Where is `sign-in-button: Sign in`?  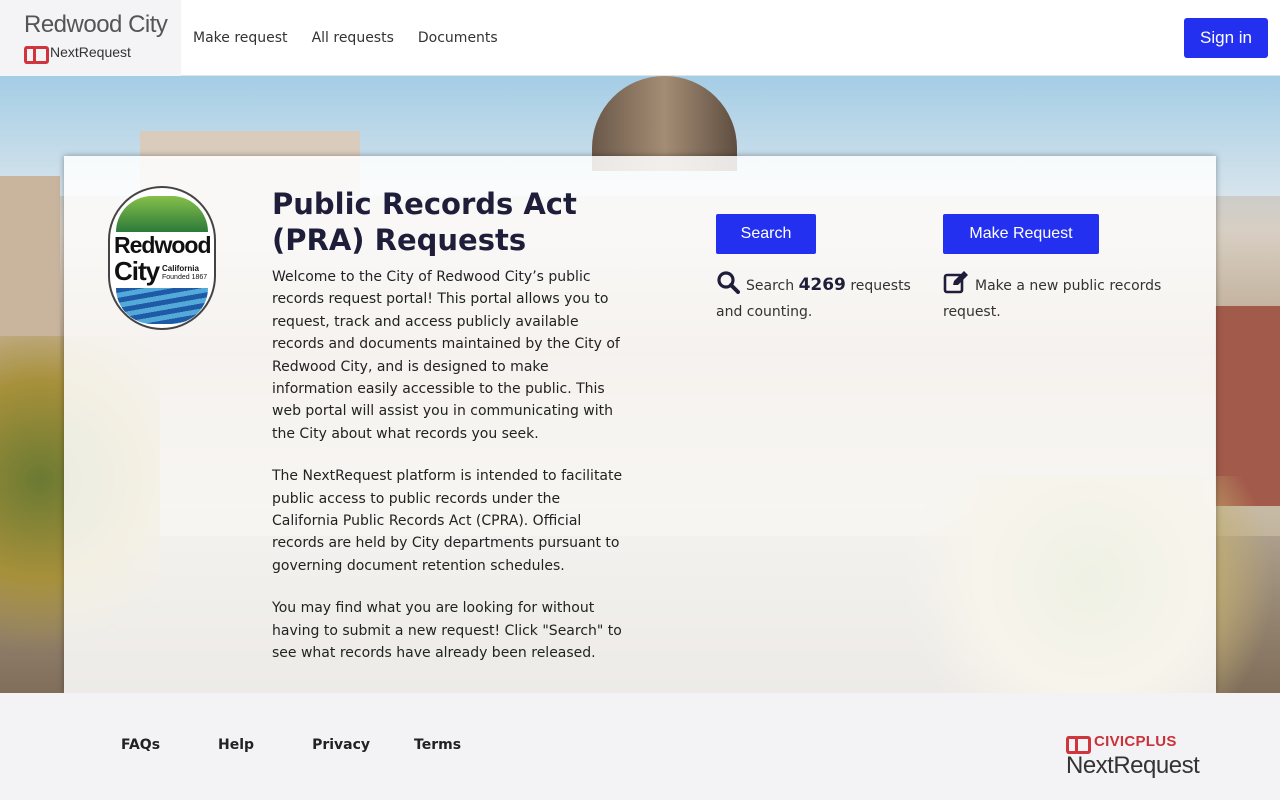 sign-in-button: Sign in is located at coordinates (1226, 38).